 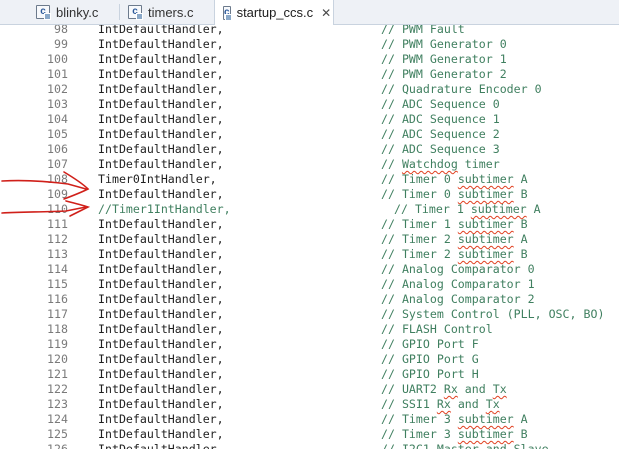 What do you see at coordinates (465, 445) in the screenshot?
I see `line-comment: // I2C1 Master and Slave` at bounding box center [465, 445].